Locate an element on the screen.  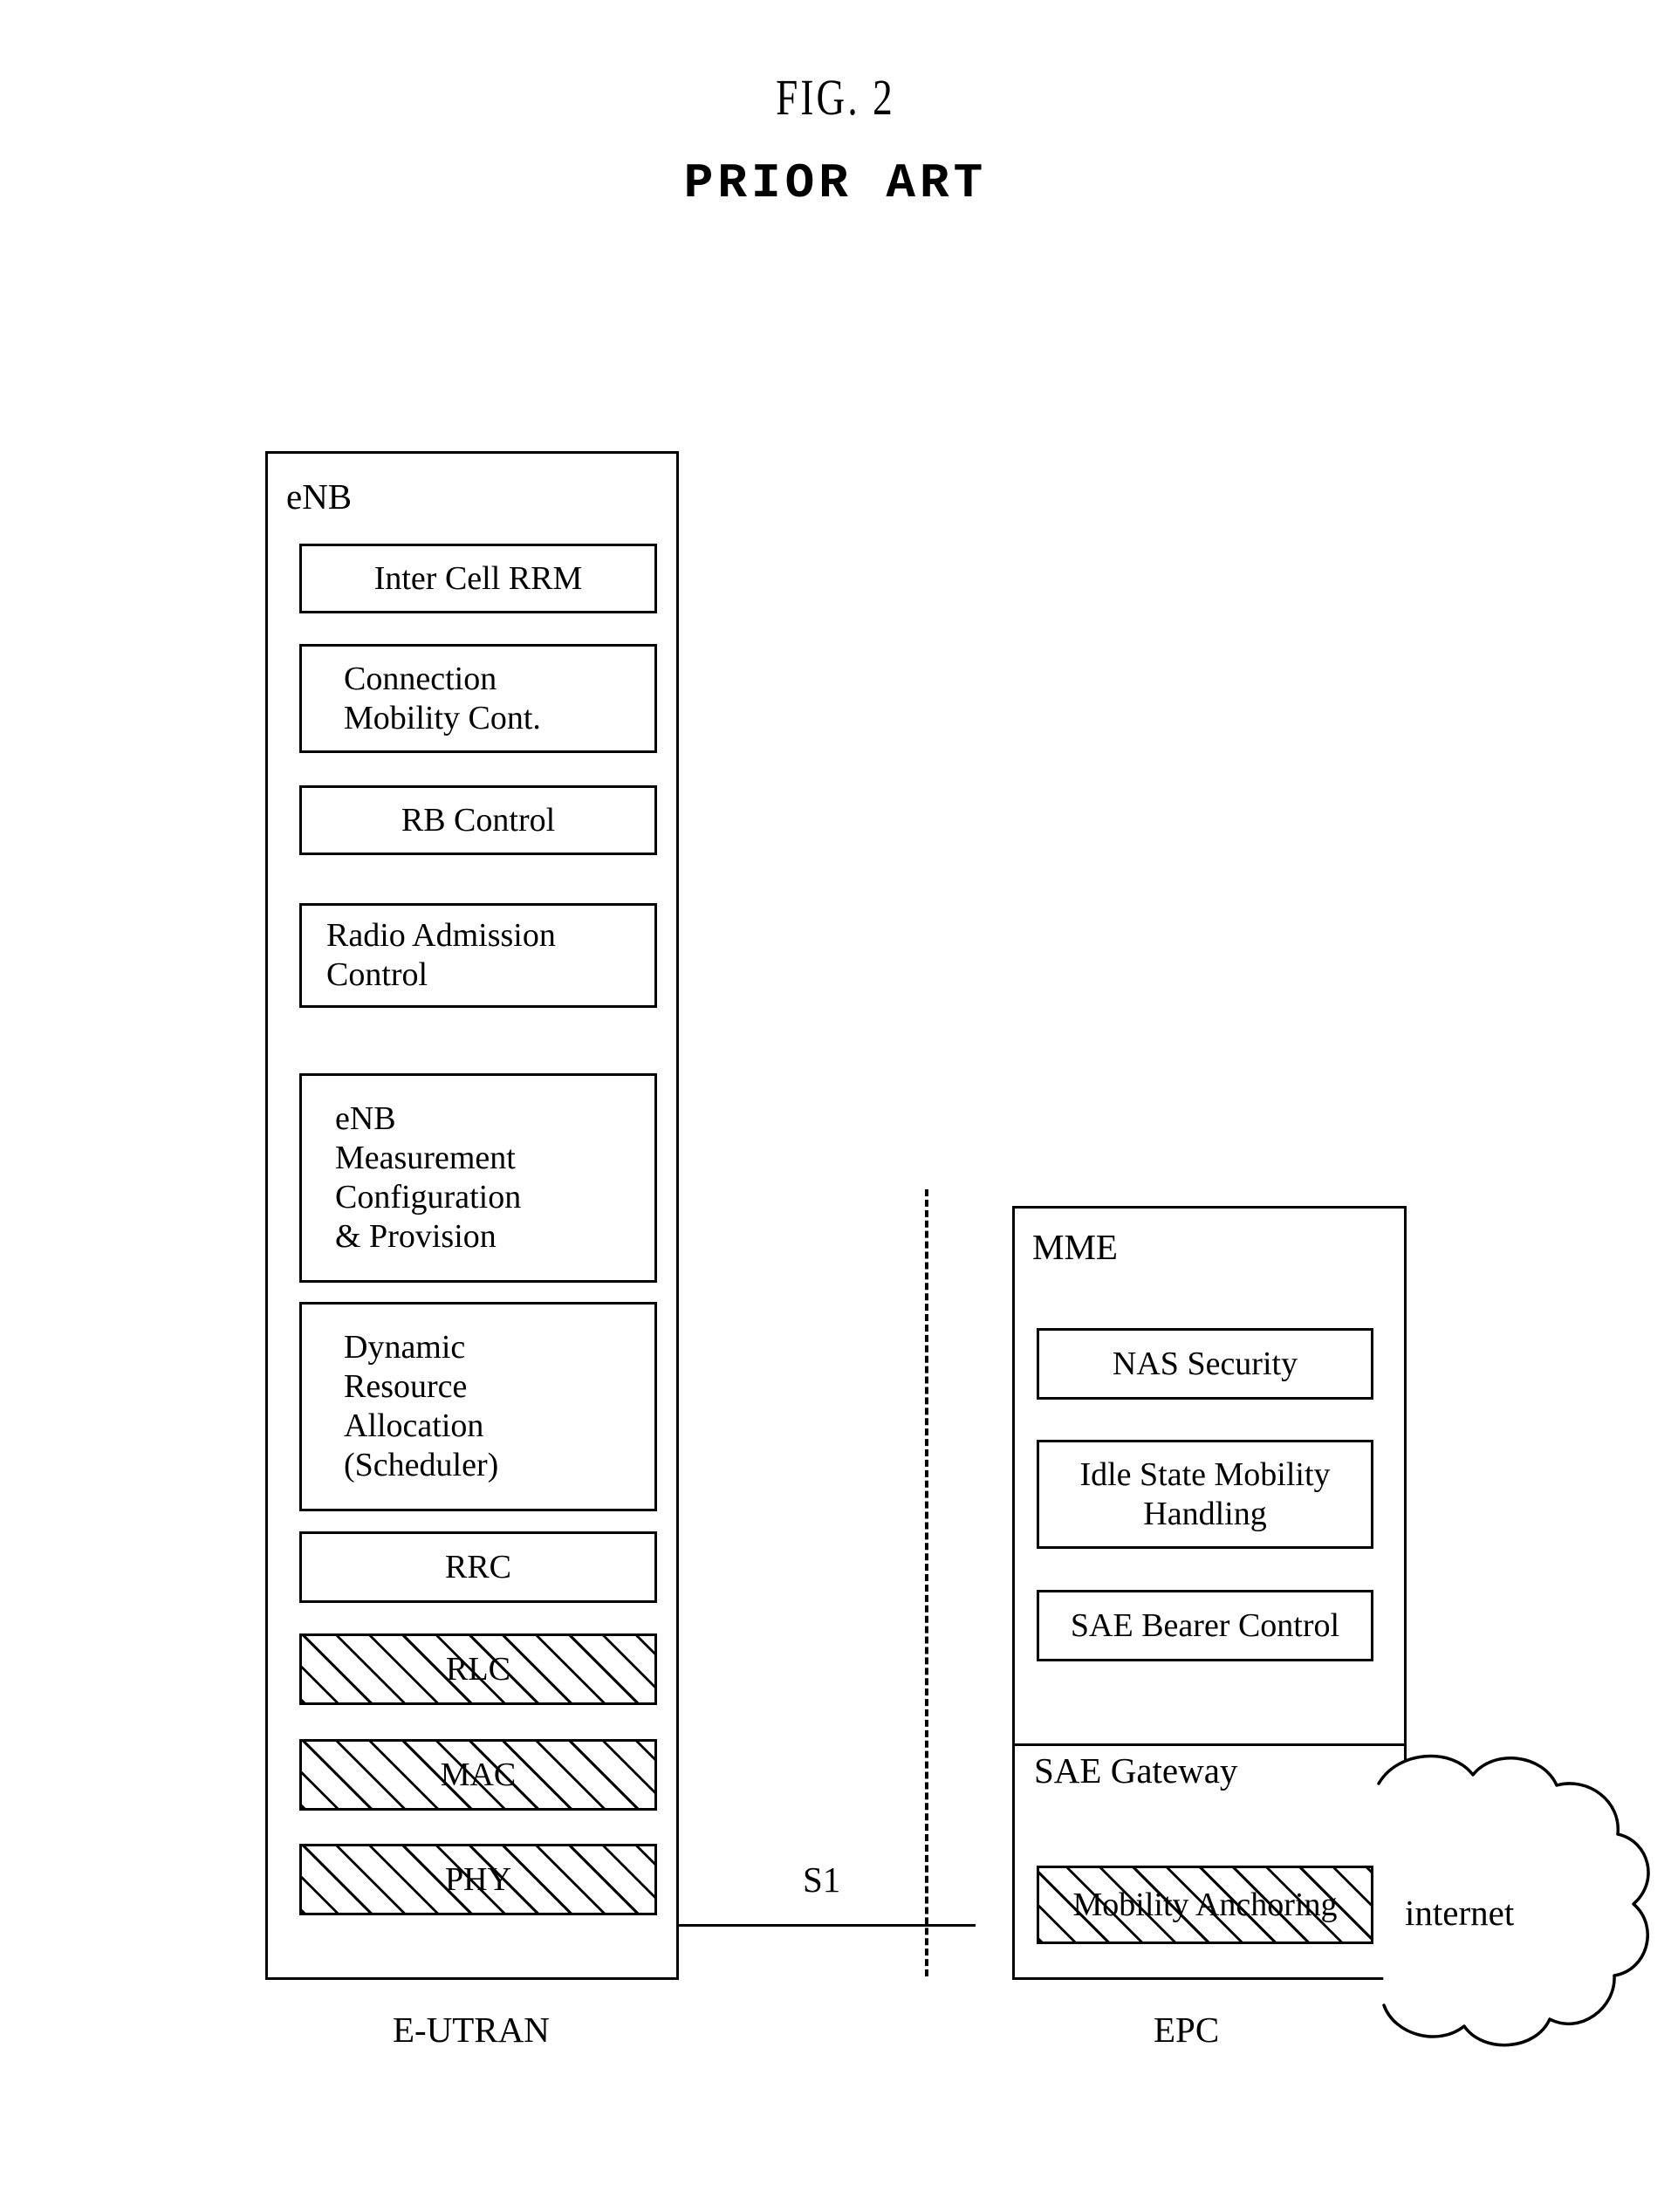
s1-interface-line is located at coordinates (827, 1925).